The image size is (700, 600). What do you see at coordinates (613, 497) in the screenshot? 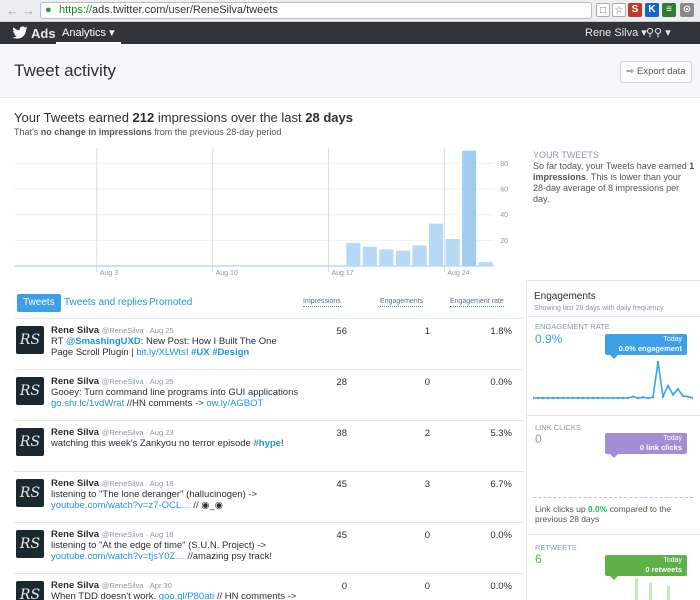
I see `link-clicks-baseline` at bounding box center [613, 497].